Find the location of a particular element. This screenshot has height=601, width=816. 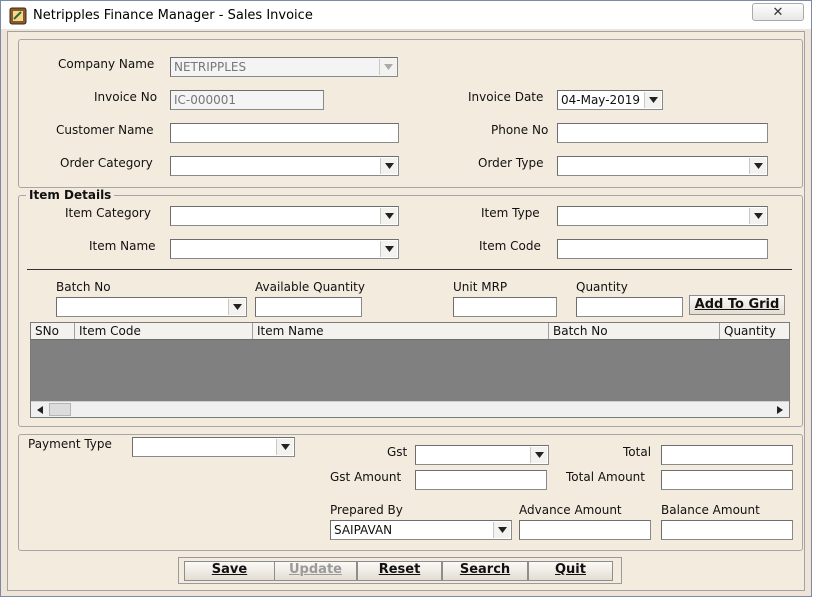

app-icon is located at coordinates (18, 16).